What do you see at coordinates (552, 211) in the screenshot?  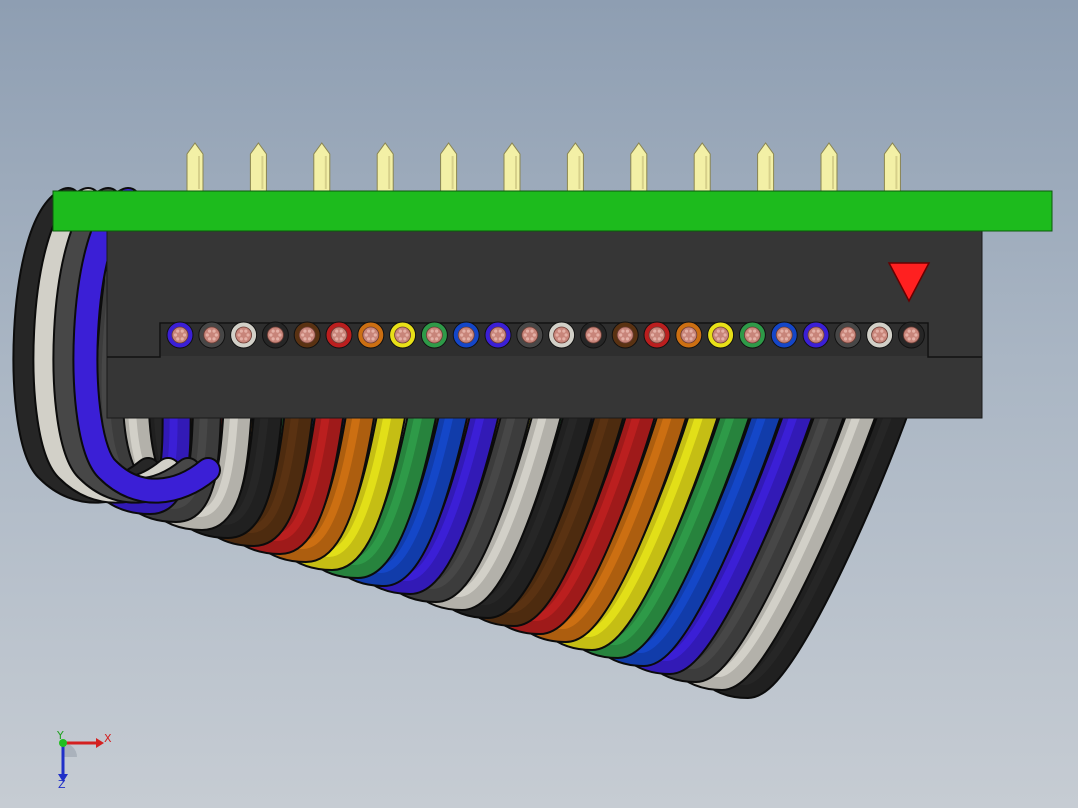 I see `pcb-board` at bounding box center [552, 211].